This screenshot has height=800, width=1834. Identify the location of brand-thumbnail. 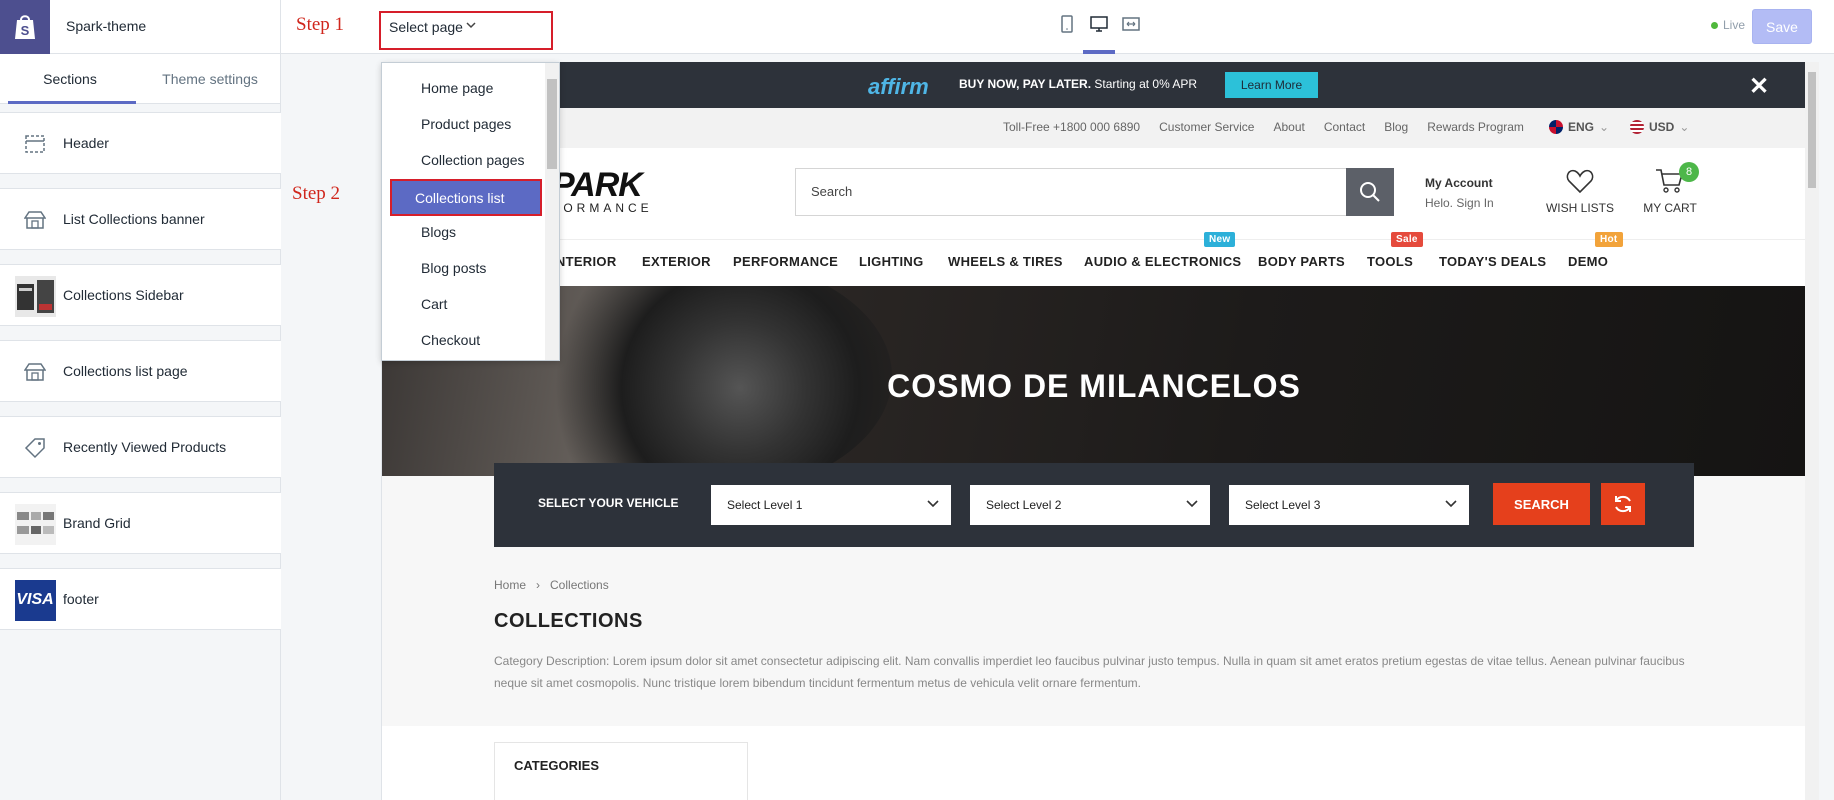
(35, 524).